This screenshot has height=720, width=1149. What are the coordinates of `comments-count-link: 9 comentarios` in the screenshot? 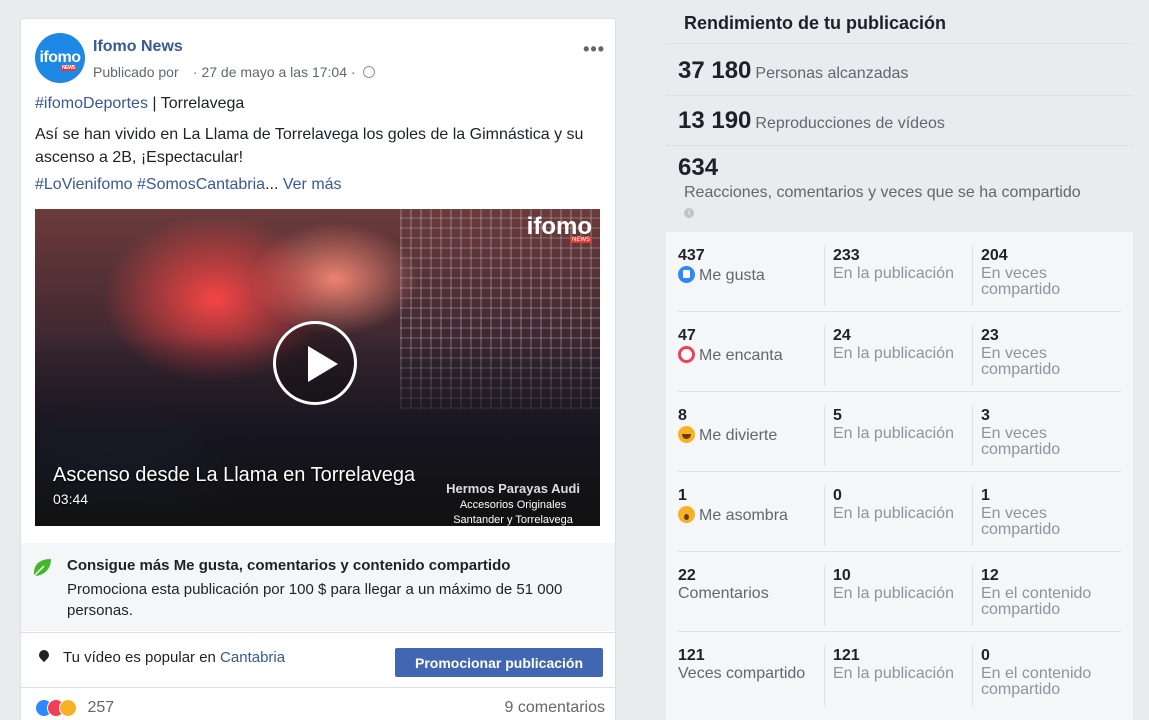 It's located at (555, 708).